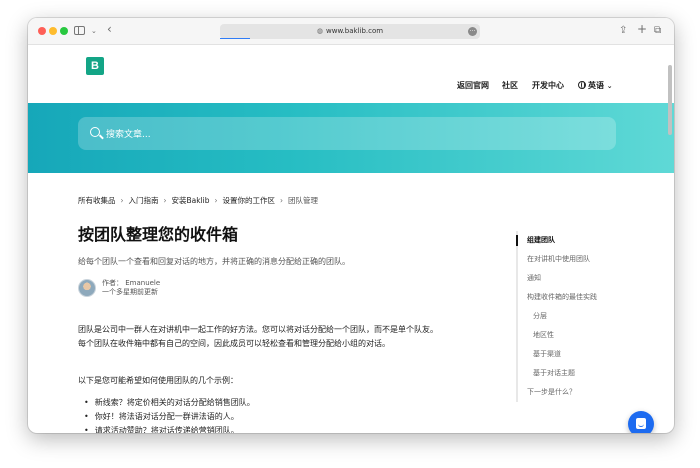  What do you see at coordinates (303, 200) in the screenshot?
I see `breadcrumb-current: 团队管理` at bounding box center [303, 200].